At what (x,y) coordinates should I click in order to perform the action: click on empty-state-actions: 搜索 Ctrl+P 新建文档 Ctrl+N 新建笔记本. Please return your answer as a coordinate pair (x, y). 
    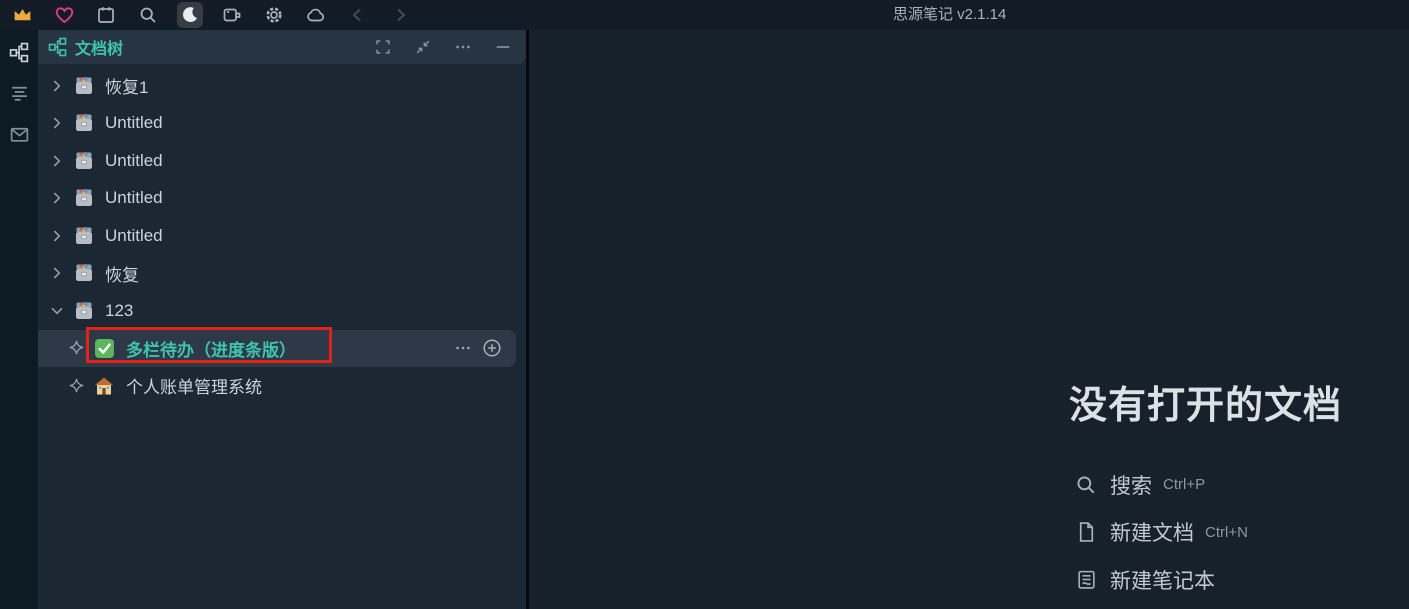
    Looking at the image, I should click on (1161, 532).